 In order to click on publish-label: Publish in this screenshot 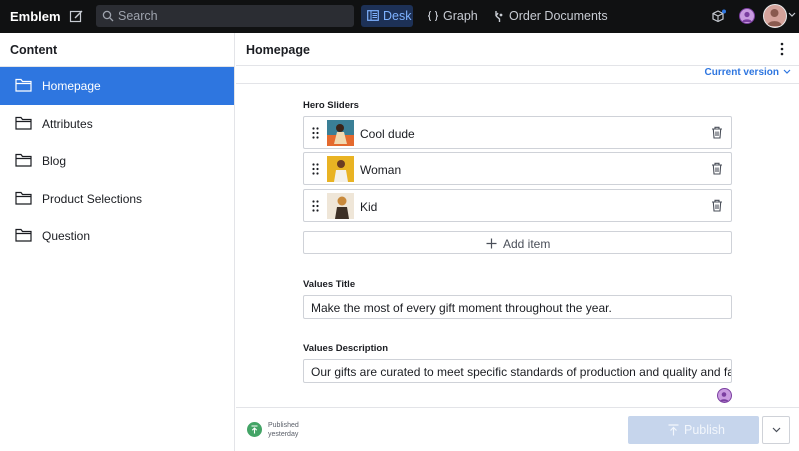, I will do `click(704, 430)`.